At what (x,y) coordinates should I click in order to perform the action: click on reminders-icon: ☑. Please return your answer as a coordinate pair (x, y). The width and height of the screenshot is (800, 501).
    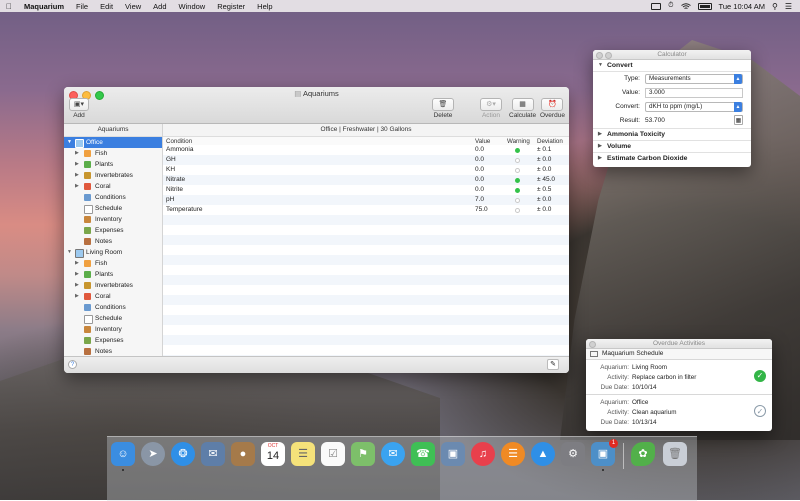
    Looking at the image, I should click on (333, 454).